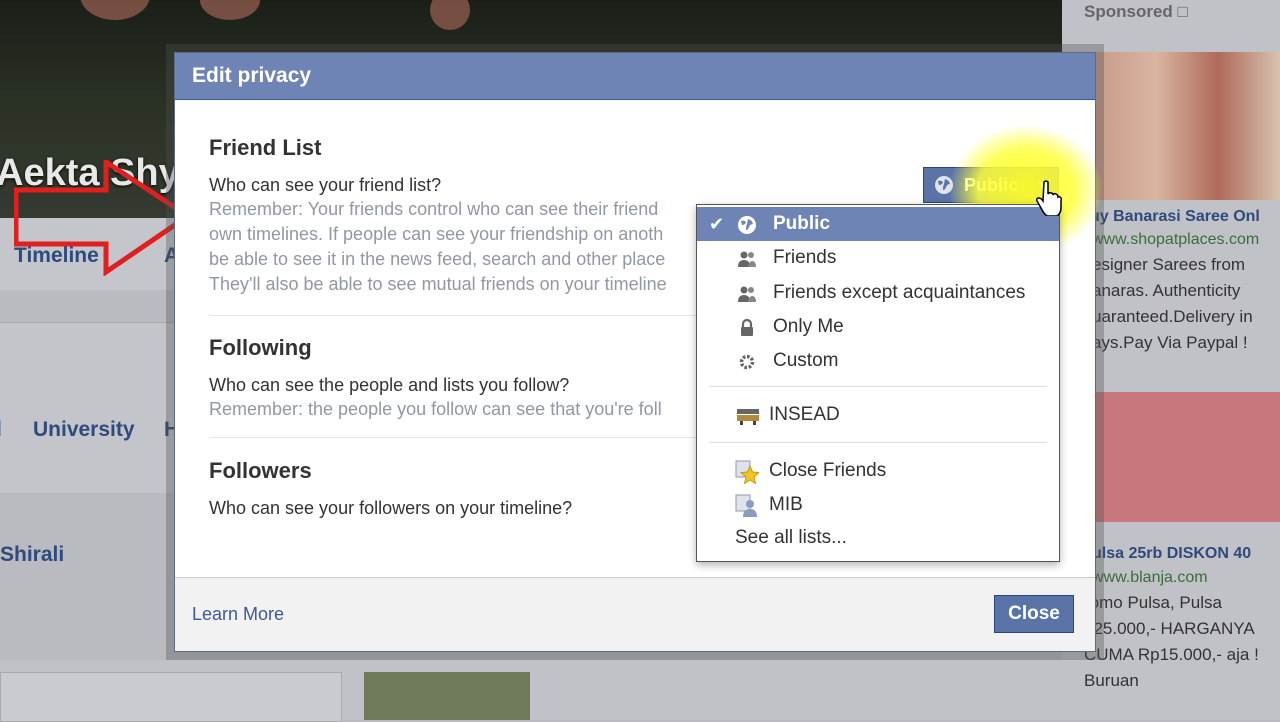 This screenshot has width=1280, height=722. Describe the element at coordinates (447, 696) in the screenshot. I see `friend-photo` at that location.